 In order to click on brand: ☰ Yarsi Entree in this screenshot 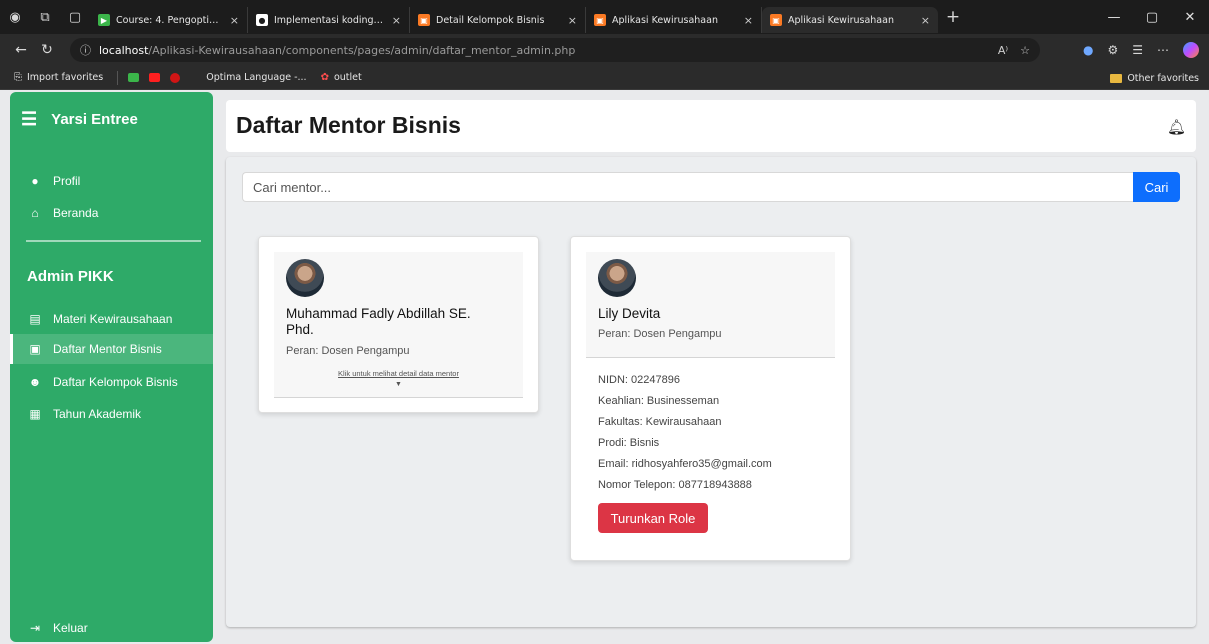, I will do `click(79, 119)`.